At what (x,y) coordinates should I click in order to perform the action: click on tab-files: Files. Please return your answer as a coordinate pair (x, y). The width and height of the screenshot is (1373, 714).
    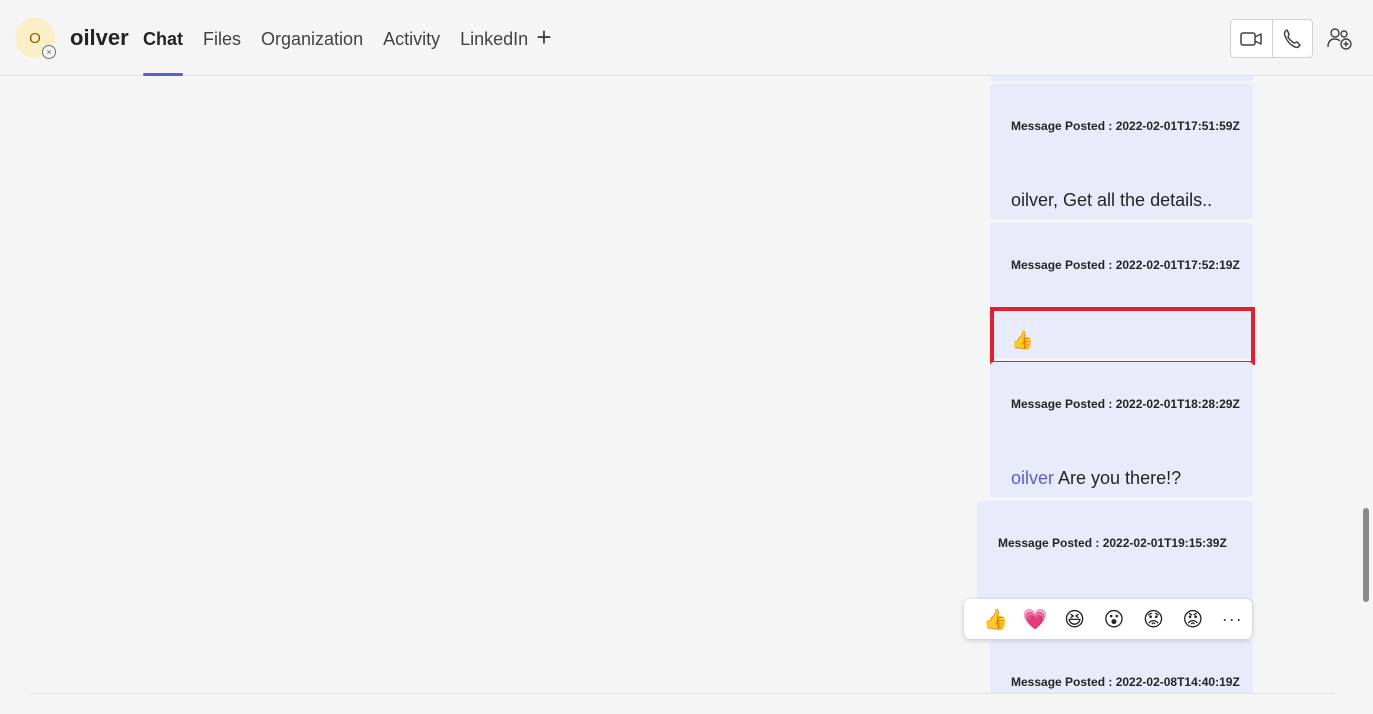
    Looking at the image, I should click on (222, 38).